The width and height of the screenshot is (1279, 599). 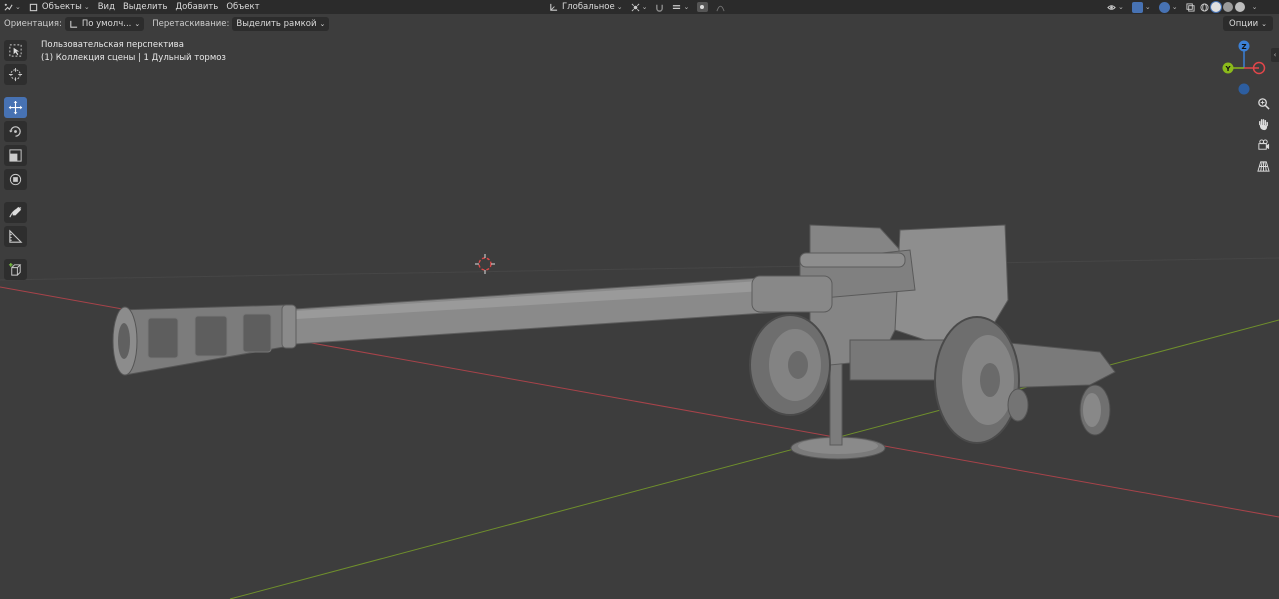 What do you see at coordinates (145, 7) in the screenshot?
I see `menu-select: Выделить` at bounding box center [145, 7].